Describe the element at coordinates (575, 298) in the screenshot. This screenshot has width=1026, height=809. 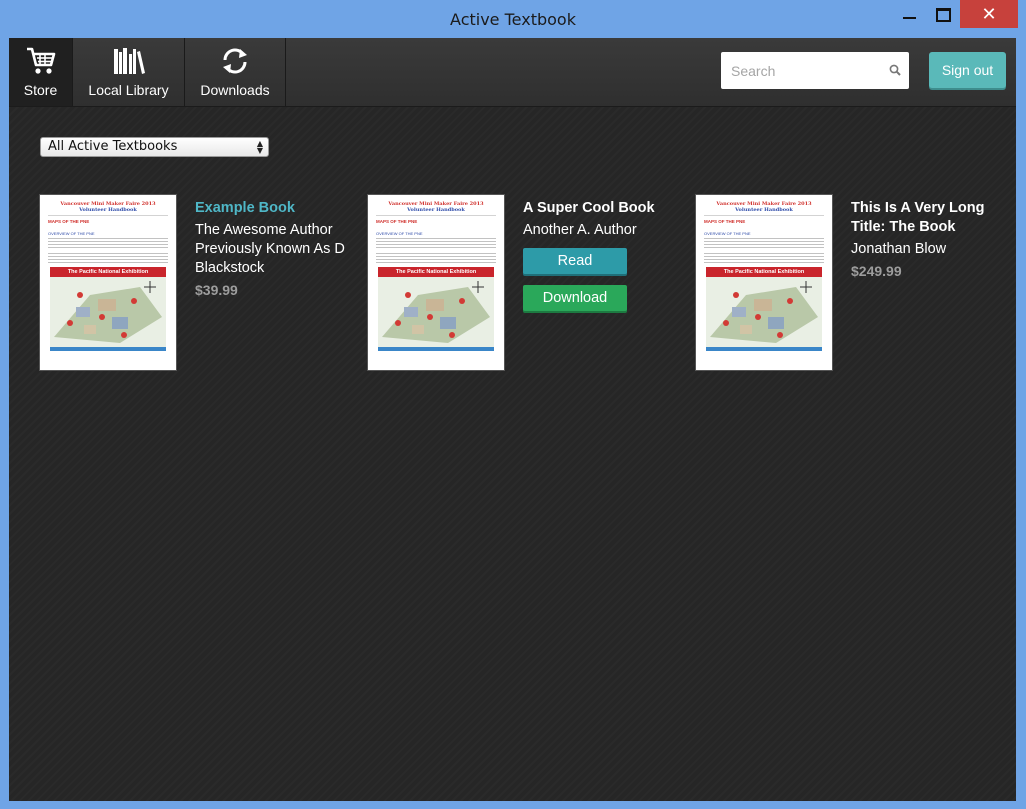
I see `download-button: Download` at that location.